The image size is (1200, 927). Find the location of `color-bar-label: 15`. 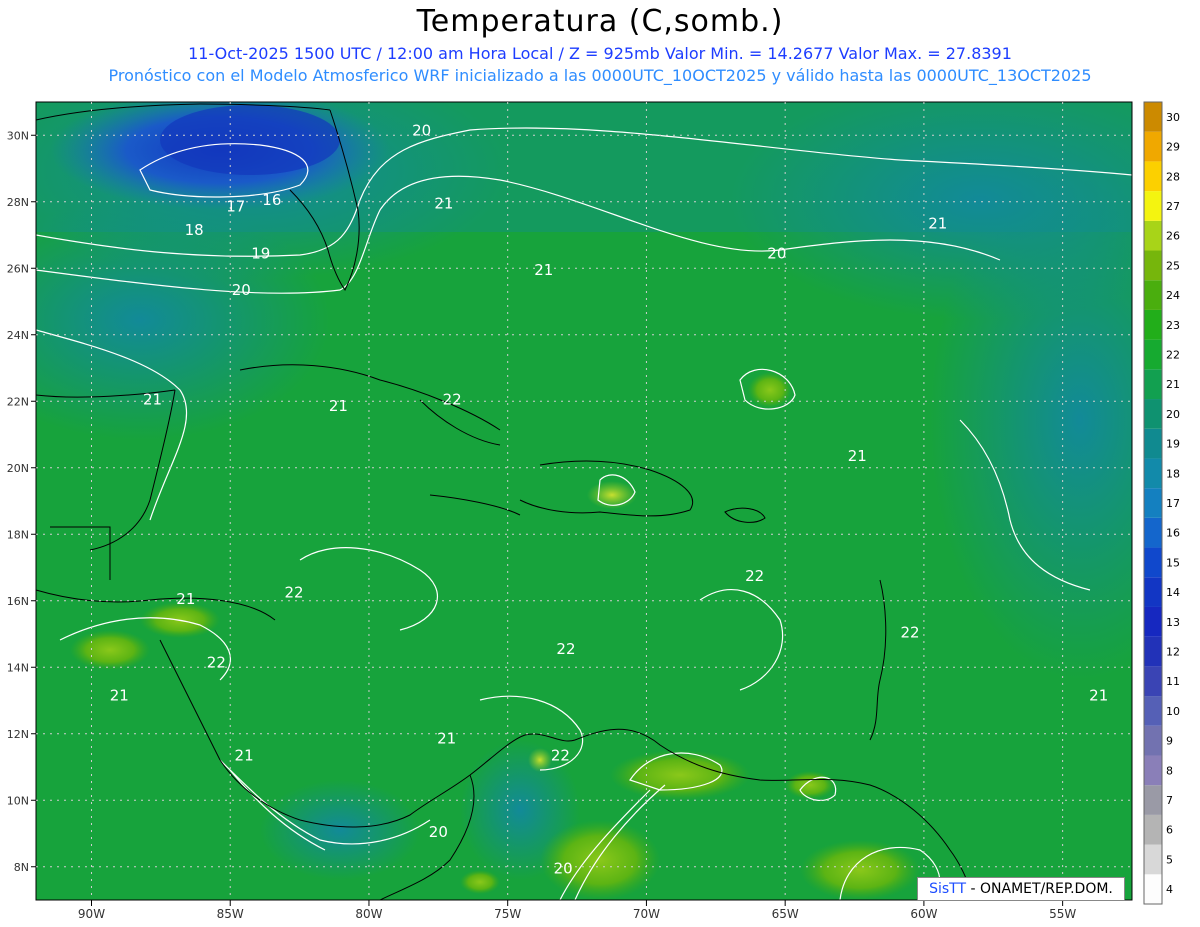

color-bar-label: 15 is located at coordinates (1173, 562).